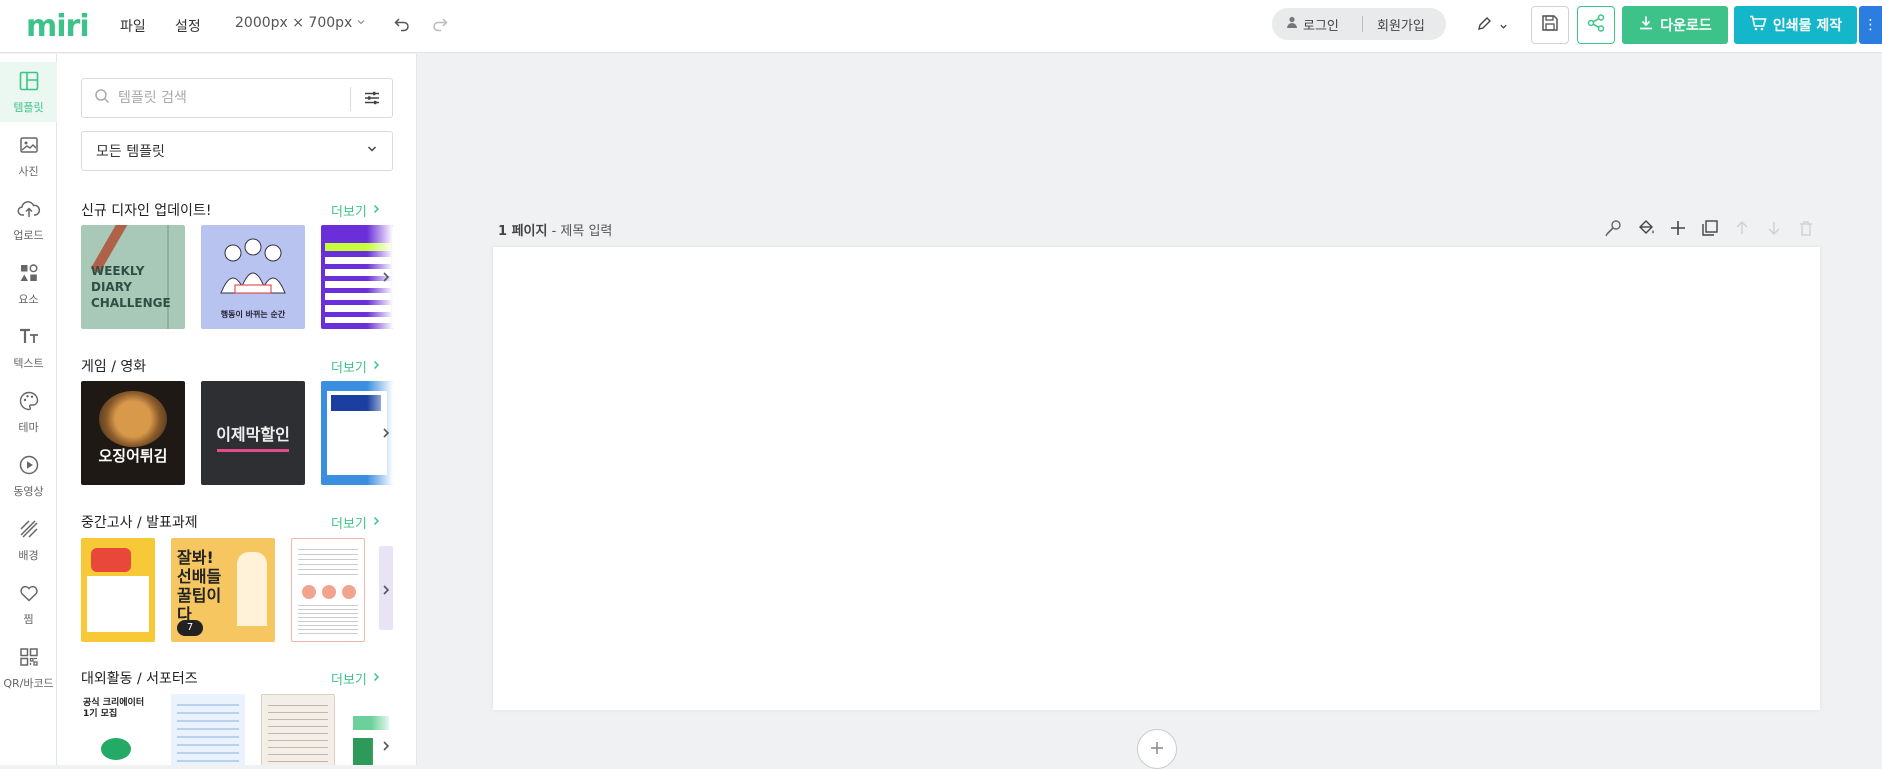 The height and width of the screenshot is (769, 1882). I want to click on page-title-input: - 제목 입력, so click(582, 231).